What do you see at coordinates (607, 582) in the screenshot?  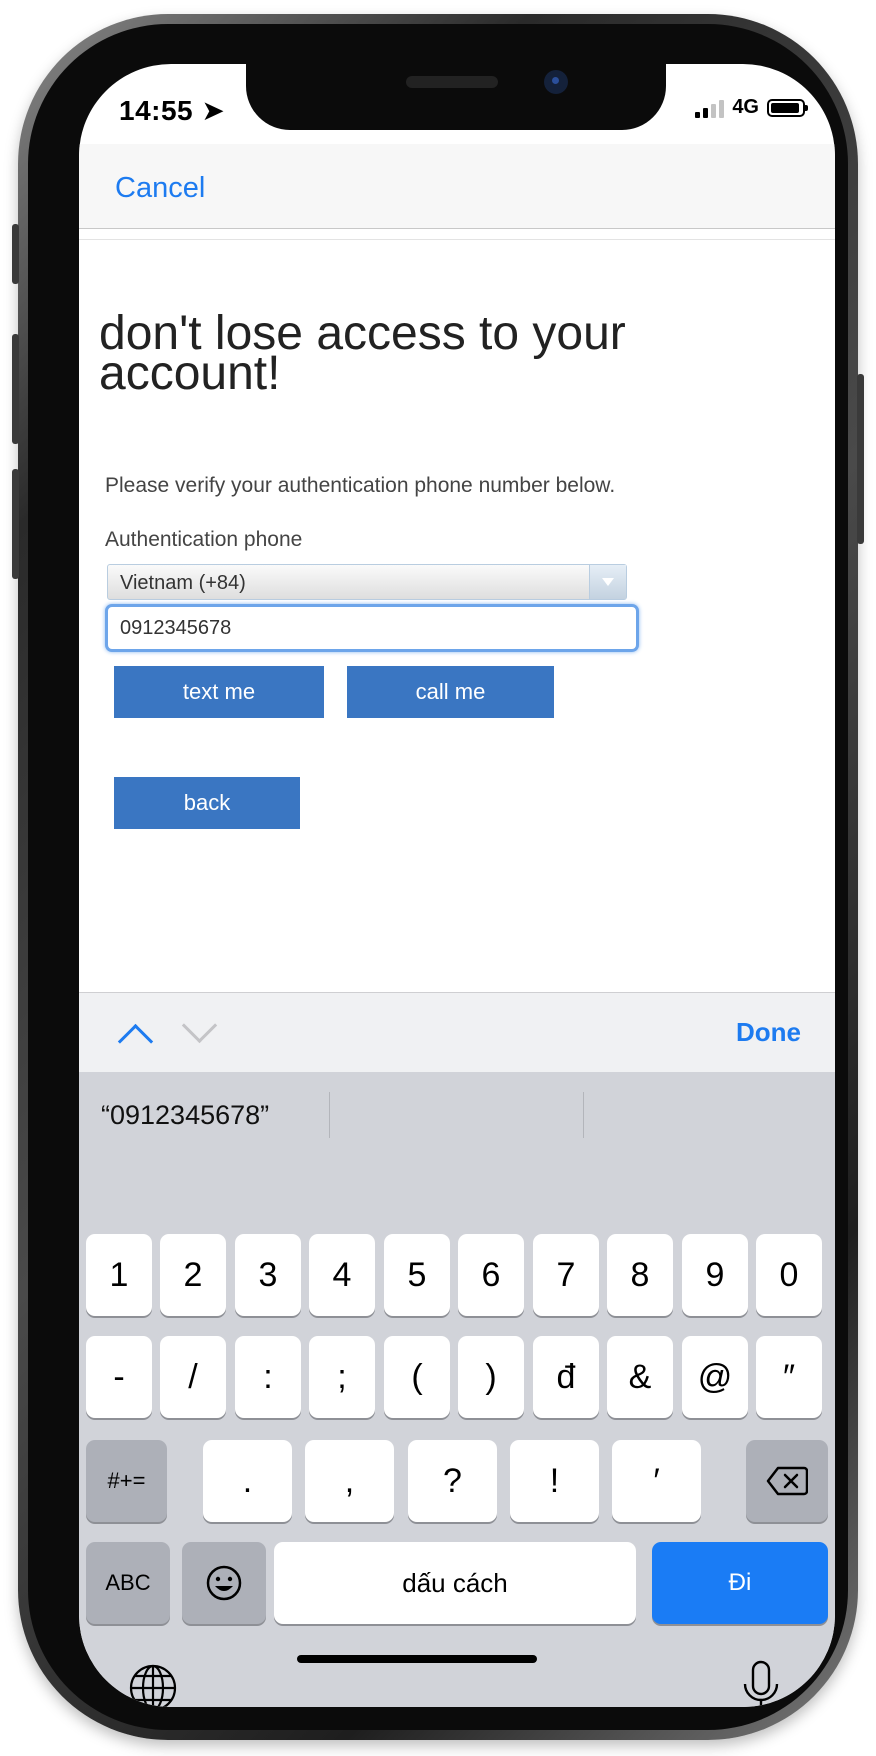 I see `dropdown-arrow-icon` at bounding box center [607, 582].